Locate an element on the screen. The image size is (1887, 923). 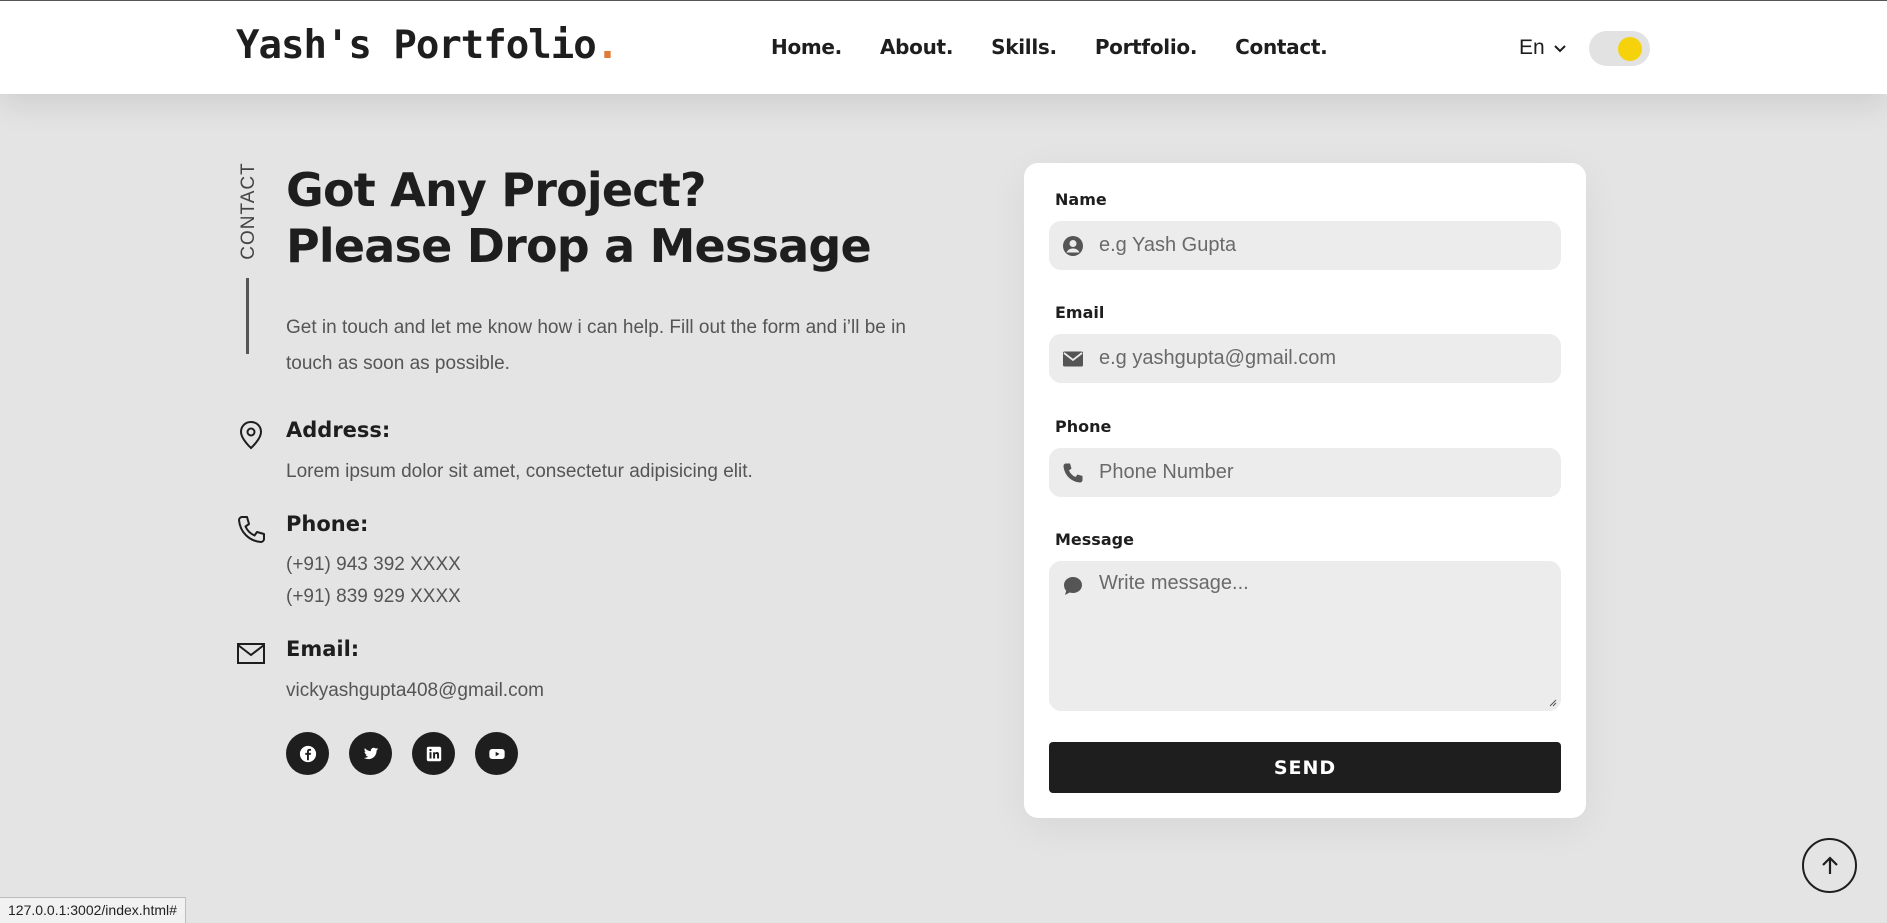
name-input is located at coordinates (1324, 245).